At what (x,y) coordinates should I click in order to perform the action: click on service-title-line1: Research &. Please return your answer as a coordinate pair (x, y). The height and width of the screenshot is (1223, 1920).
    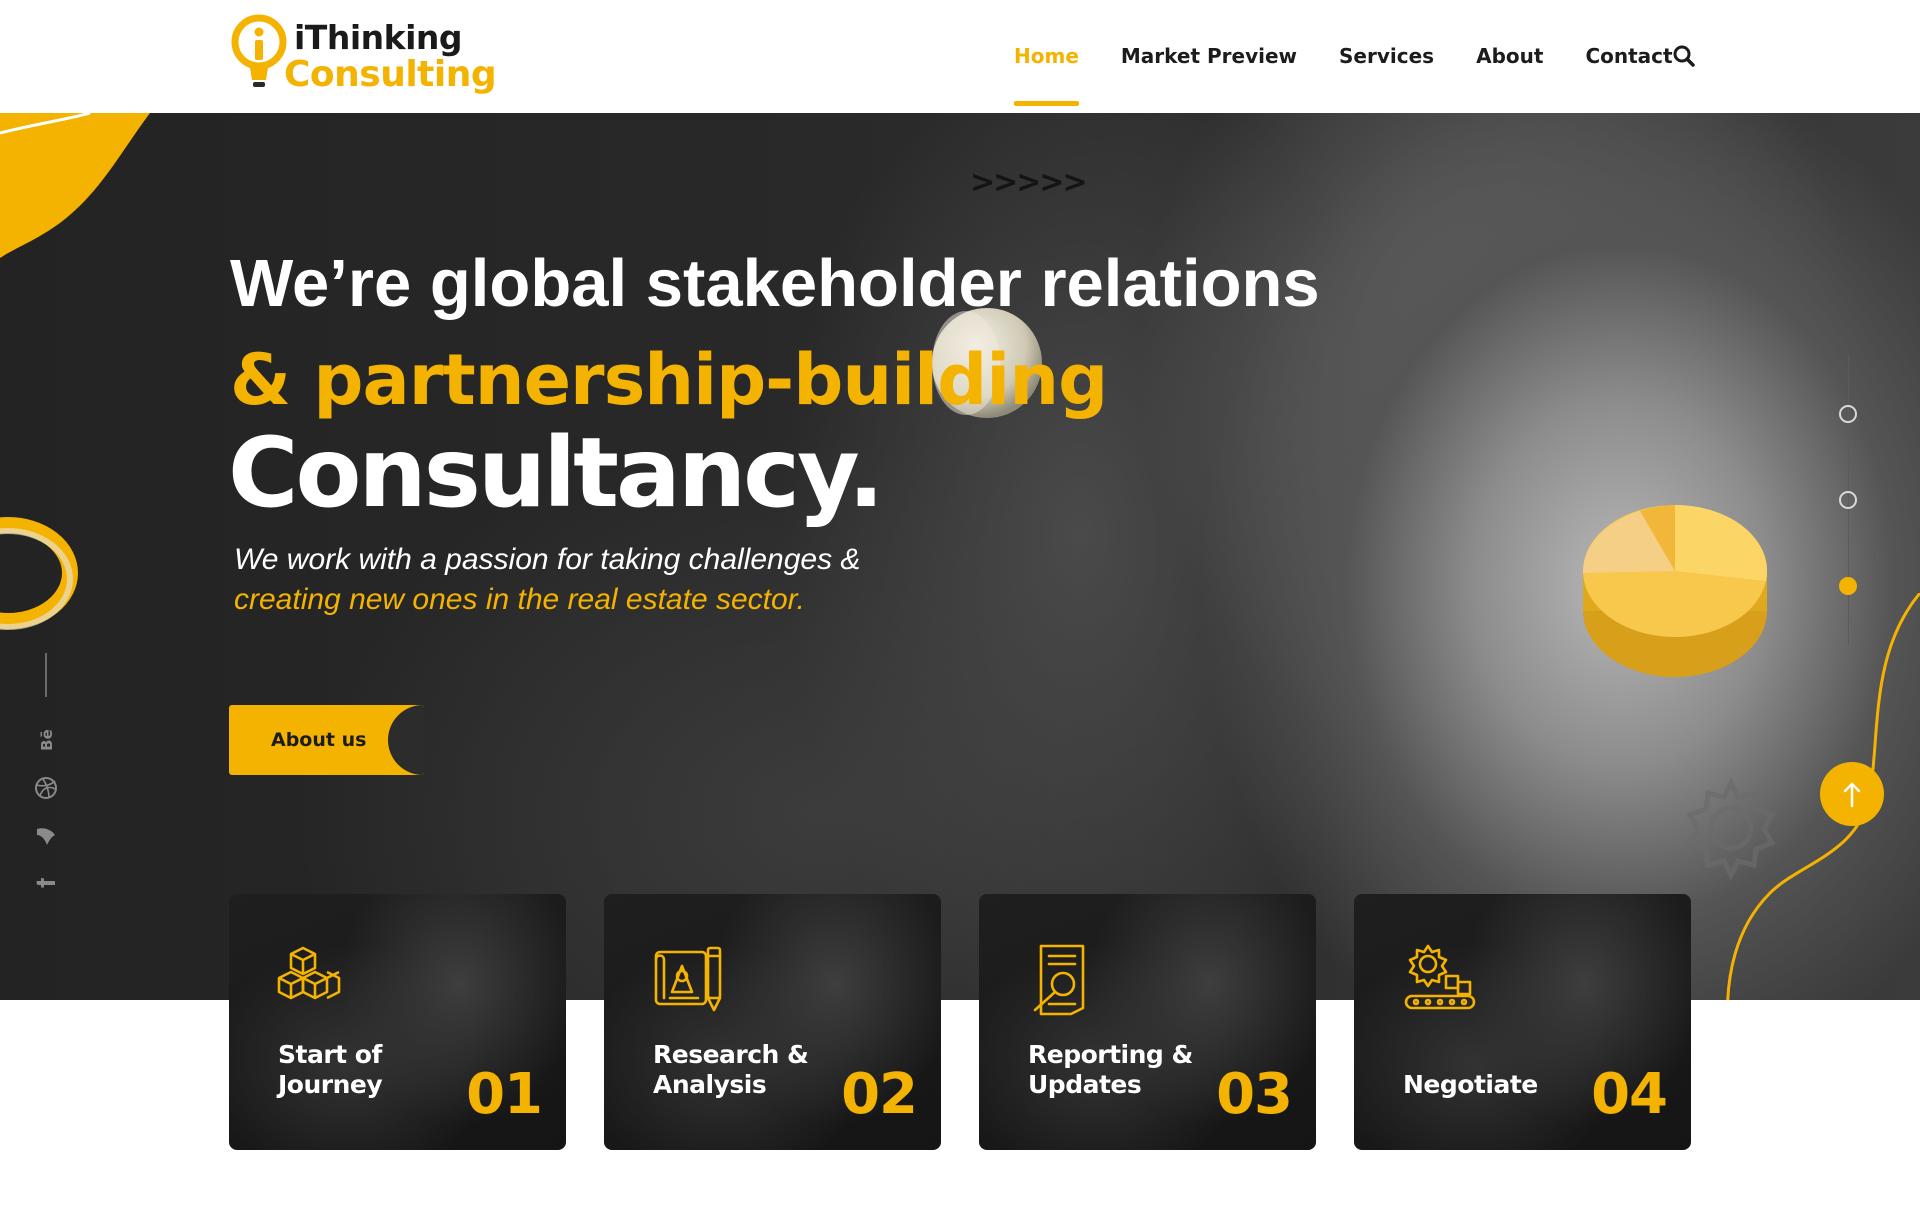
    Looking at the image, I should click on (731, 1054).